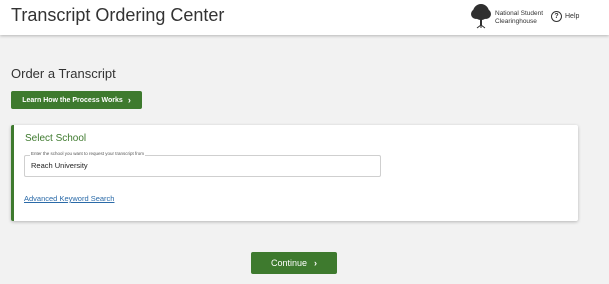 The height and width of the screenshot is (284, 609). I want to click on logo-text: National Student Clearinghouse, so click(519, 17).